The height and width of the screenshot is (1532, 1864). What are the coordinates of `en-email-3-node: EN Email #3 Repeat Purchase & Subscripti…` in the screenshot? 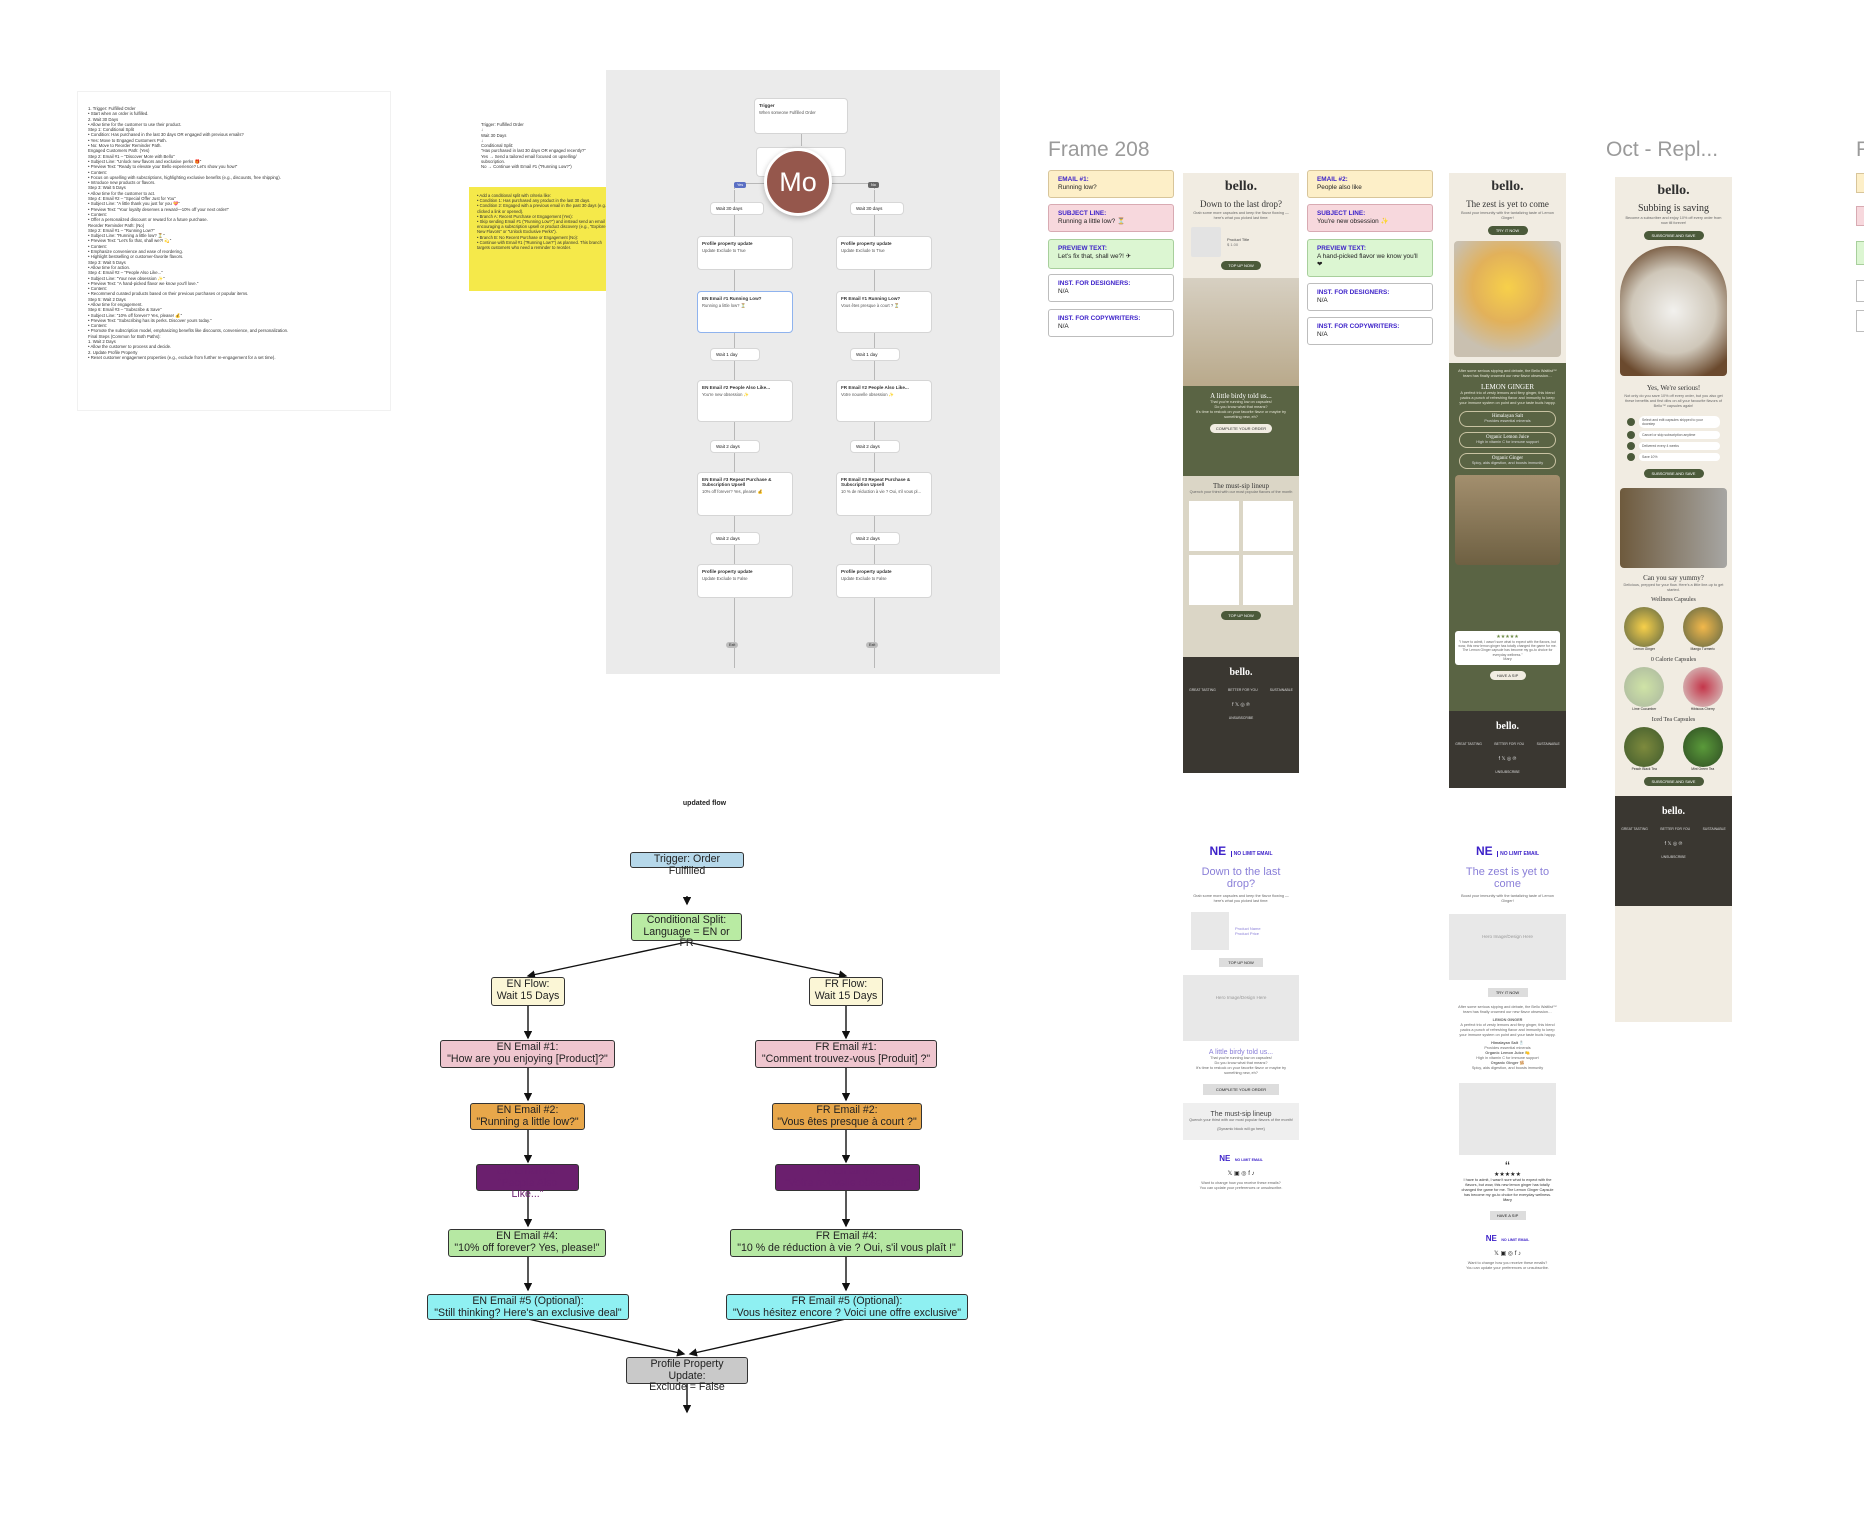 It's located at (745, 494).